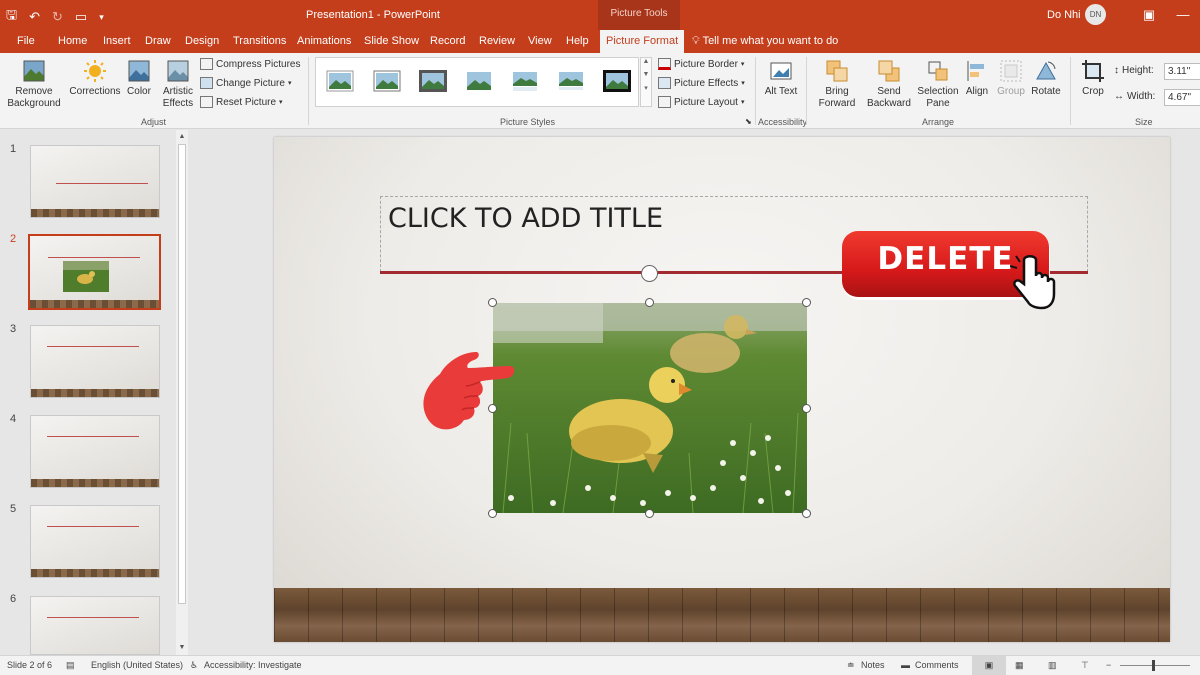  Describe the element at coordinates (117, 41) in the screenshot. I see `tab-insert: Insert` at that location.